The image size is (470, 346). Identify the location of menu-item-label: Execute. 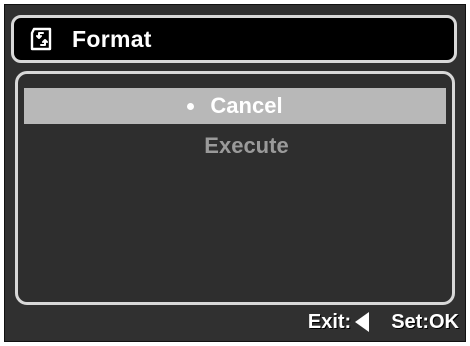
(246, 145).